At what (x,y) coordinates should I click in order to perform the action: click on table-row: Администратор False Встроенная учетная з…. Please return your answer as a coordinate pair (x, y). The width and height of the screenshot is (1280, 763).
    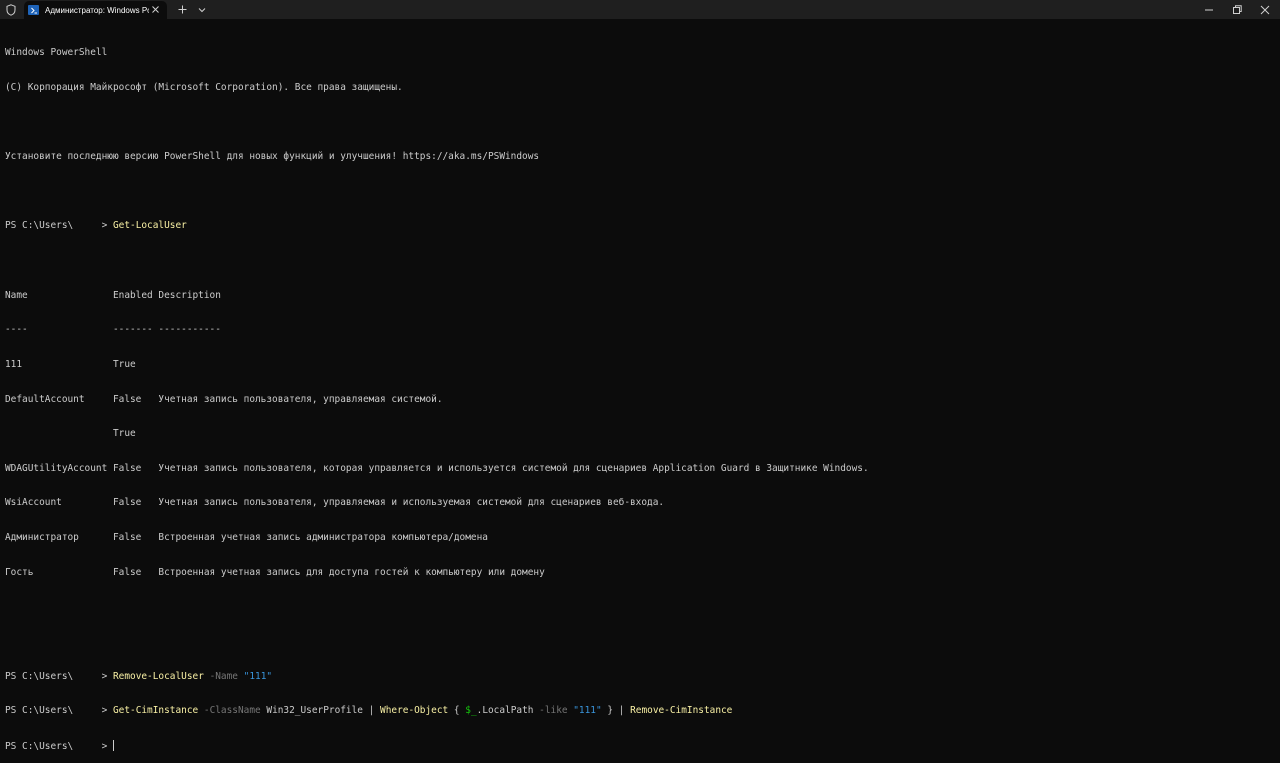
    Looking at the image, I should click on (246, 538).